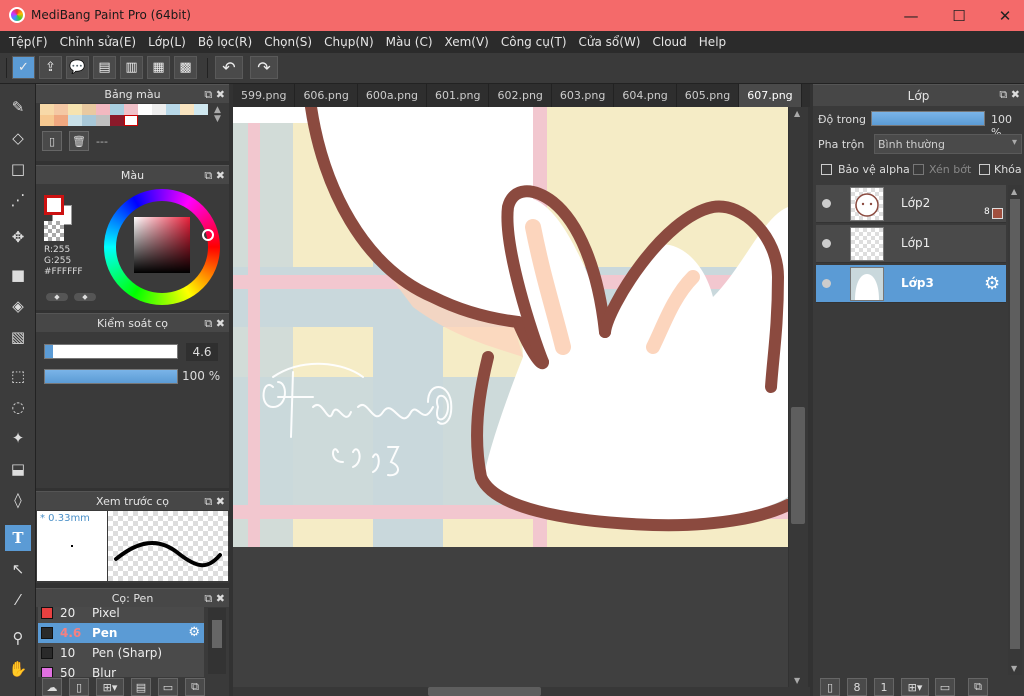  I want to click on new-8bit-layer-icon: 8, so click(857, 687).